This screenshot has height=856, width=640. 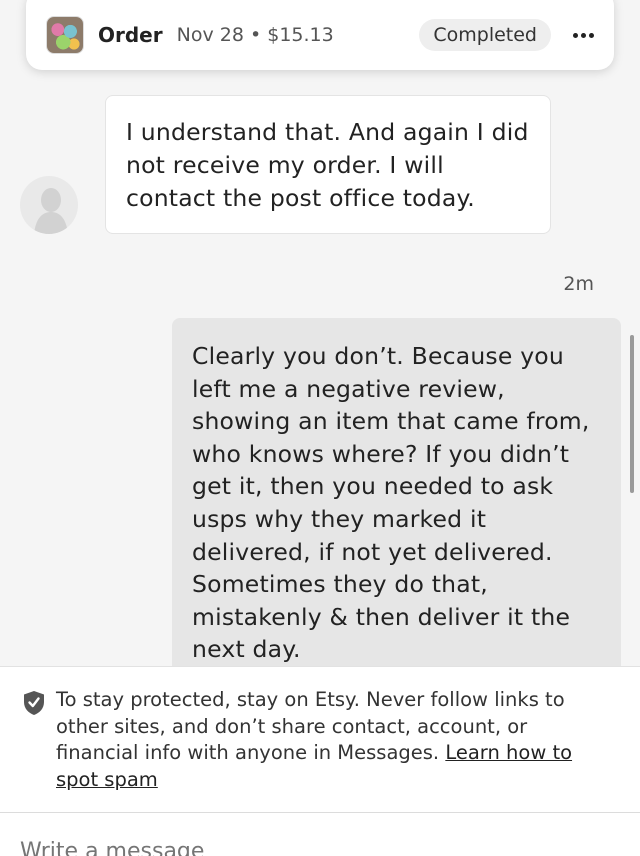 What do you see at coordinates (320, 834) in the screenshot?
I see `message-composer` at bounding box center [320, 834].